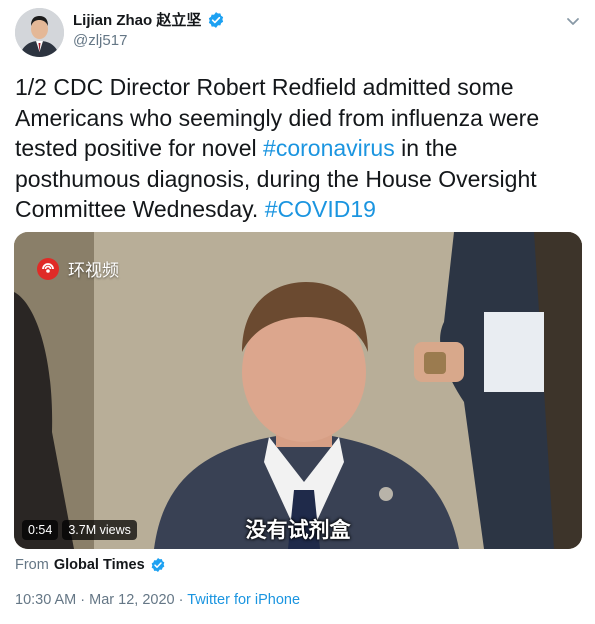 This screenshot has height=624, width=595. I want to click on tweet-date: Mar 12, 2020, so click(131, 600).